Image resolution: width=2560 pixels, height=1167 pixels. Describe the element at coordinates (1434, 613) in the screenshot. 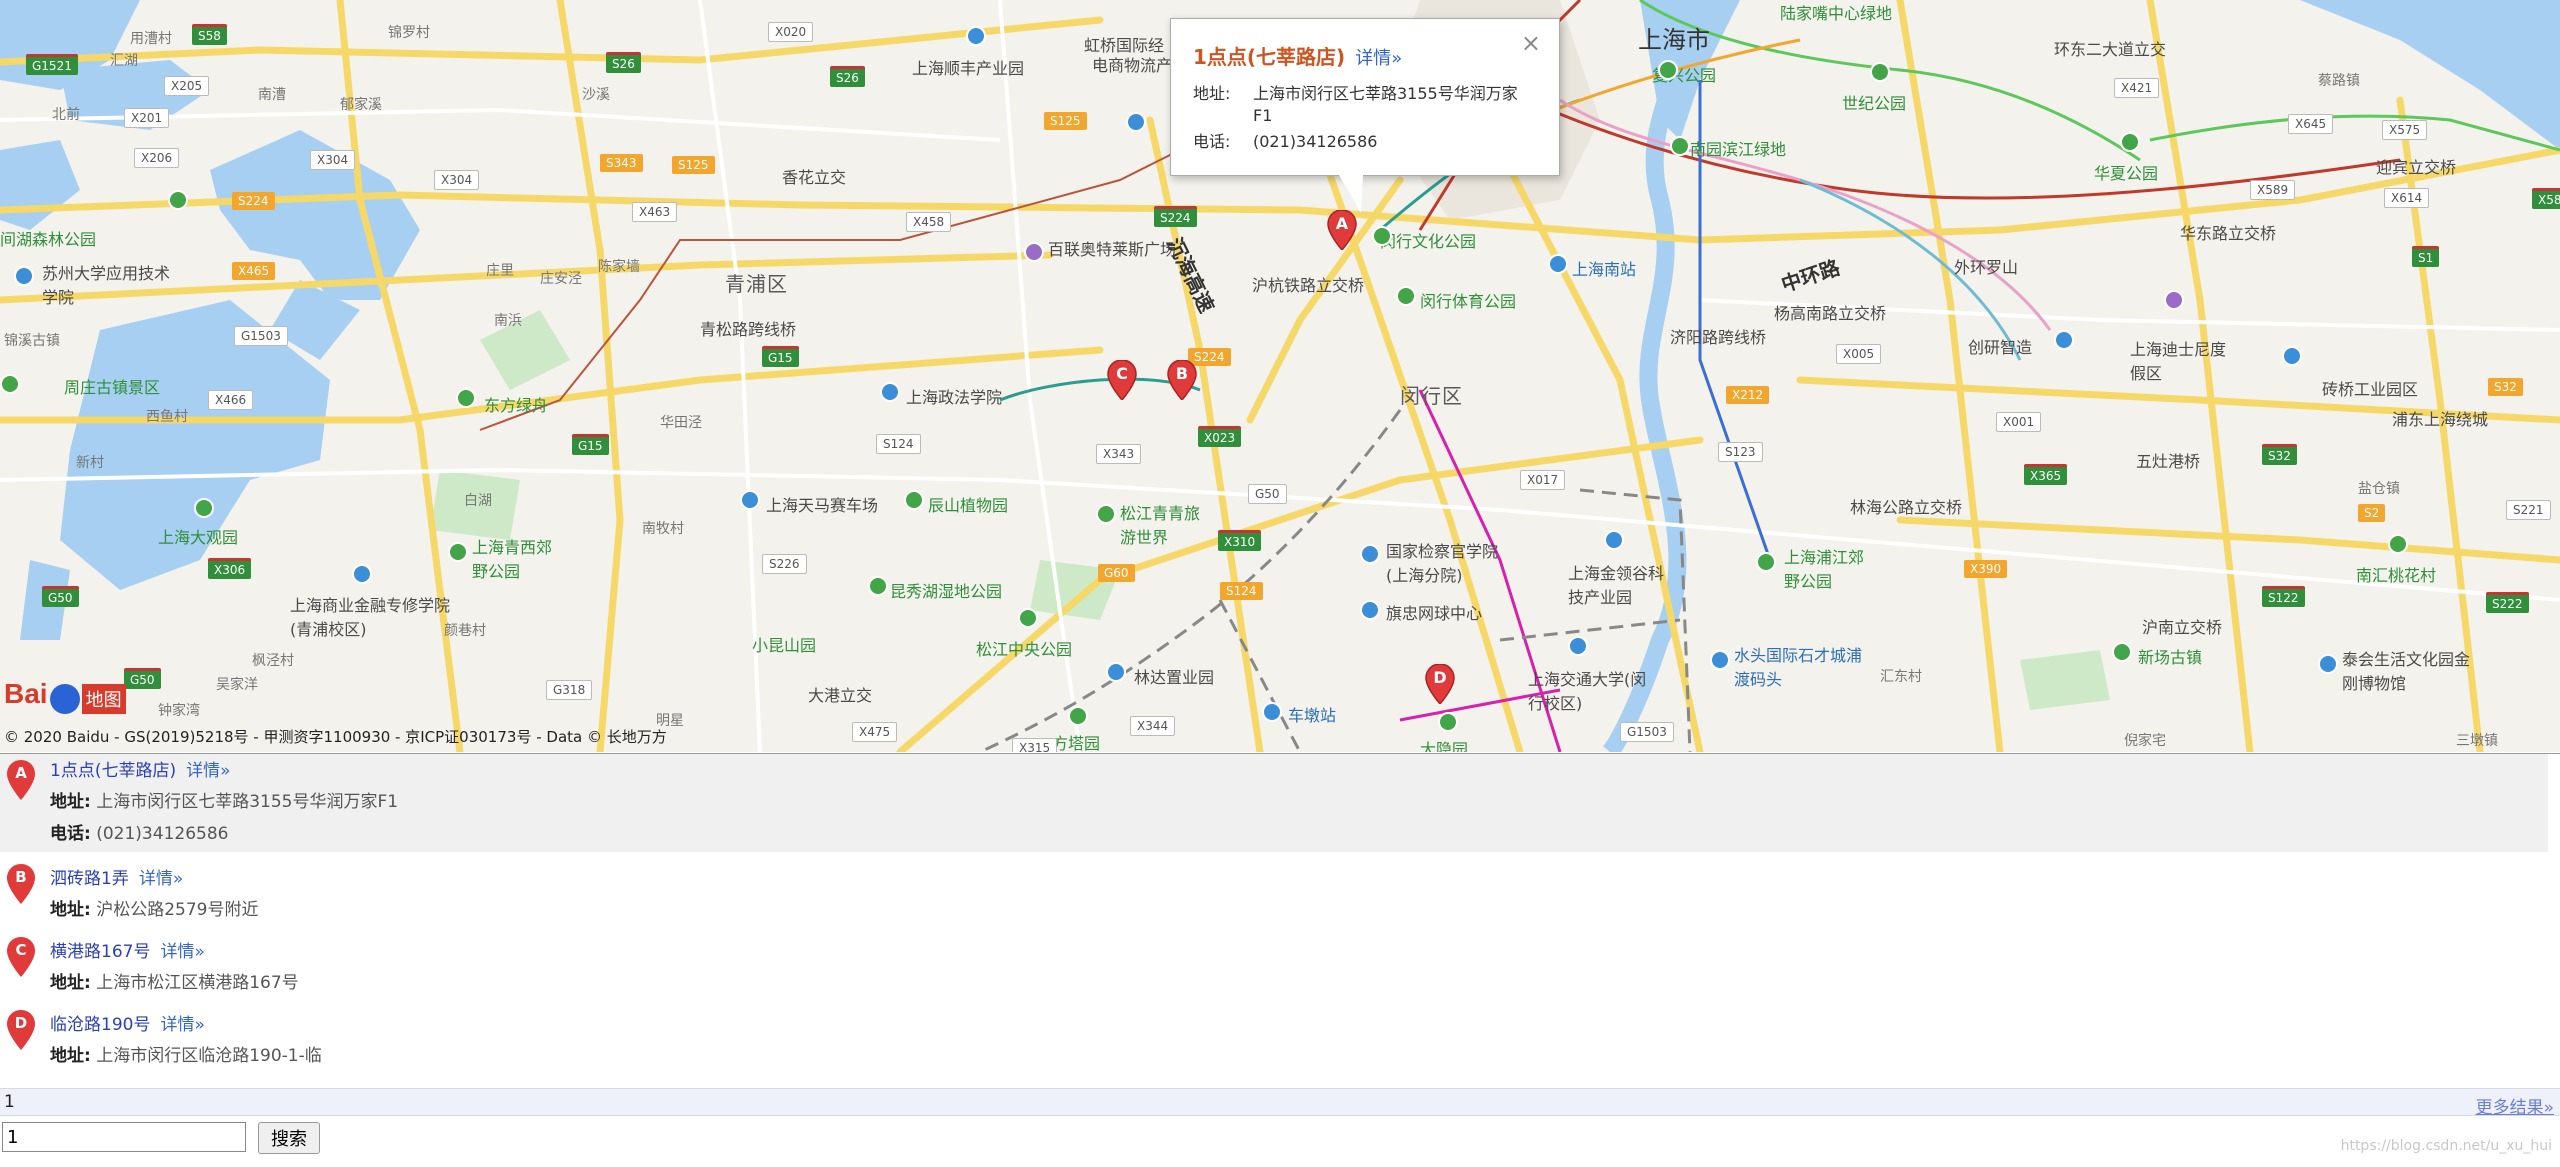

I see `place-label: 旗忠网球中心` at that location.